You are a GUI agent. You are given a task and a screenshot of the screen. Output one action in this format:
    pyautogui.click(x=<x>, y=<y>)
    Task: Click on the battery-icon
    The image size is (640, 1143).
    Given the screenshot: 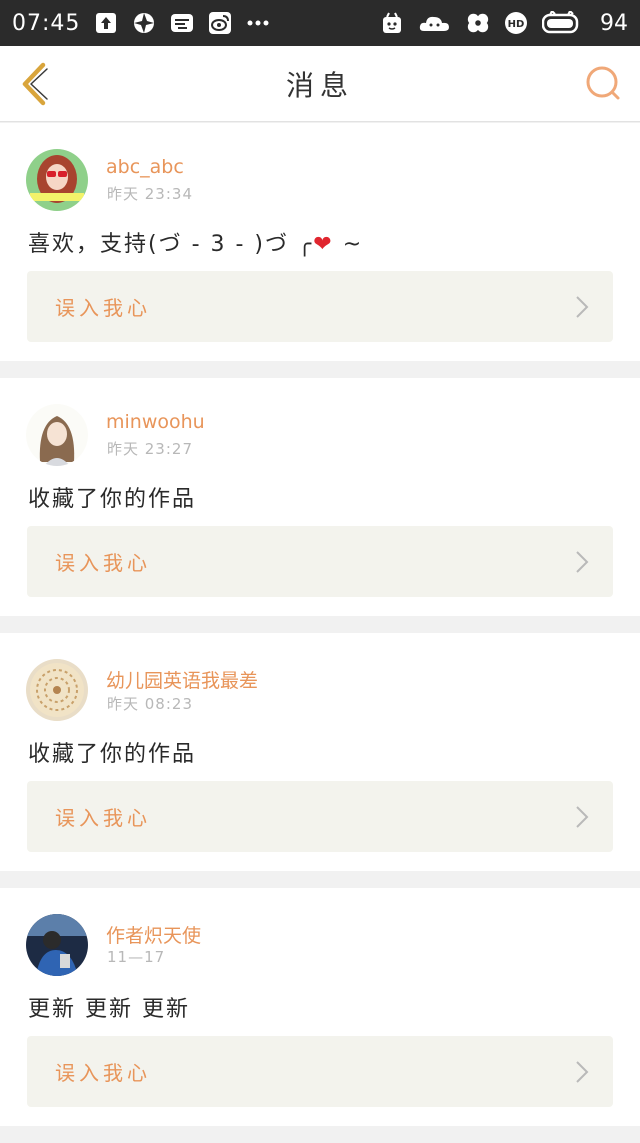 What is the action you would take?
    pyautogui.click(x=562, y=23)
    